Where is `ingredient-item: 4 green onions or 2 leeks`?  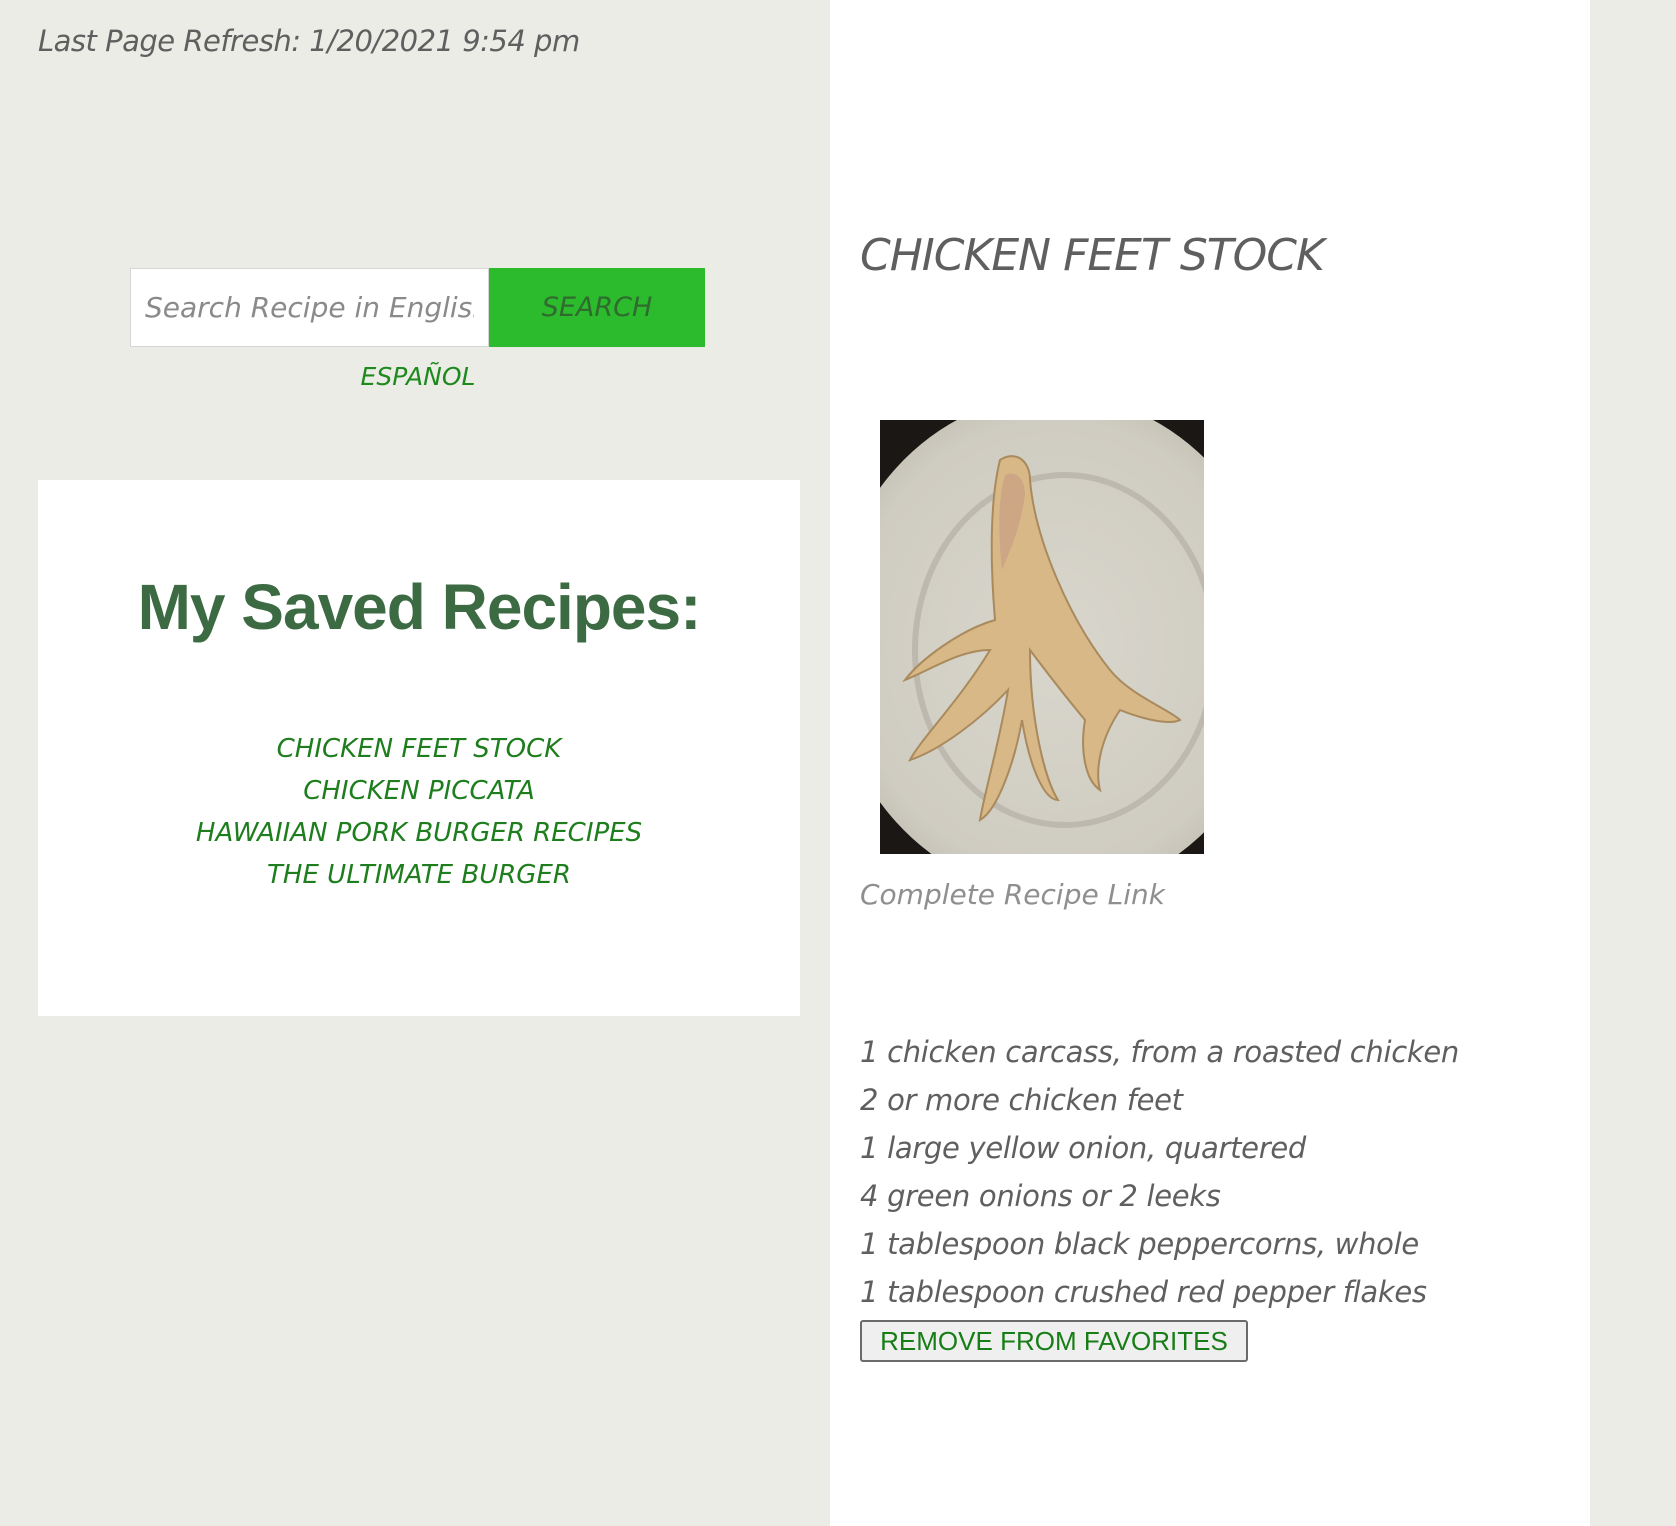 ingredient-item: 4 green onions or 2 leeks is located at coordinates (1040, 1196).